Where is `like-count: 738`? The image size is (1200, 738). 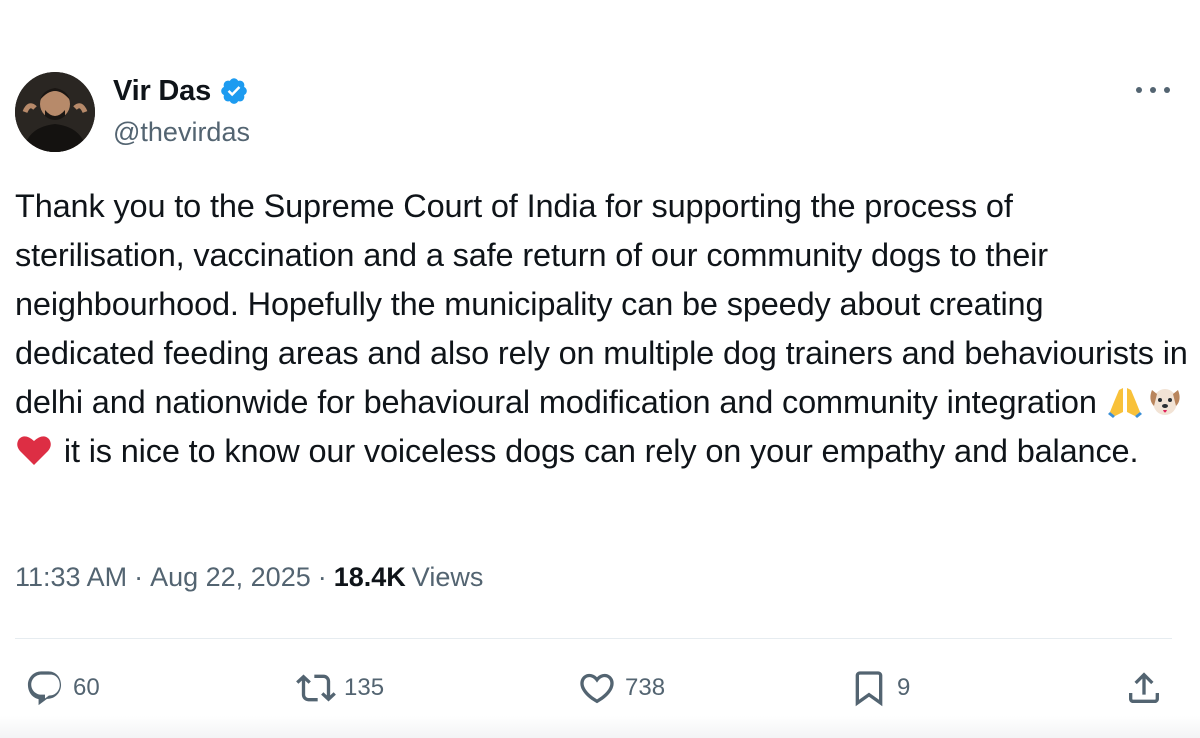 like-count: 738 is located at coordinates (645, 687).